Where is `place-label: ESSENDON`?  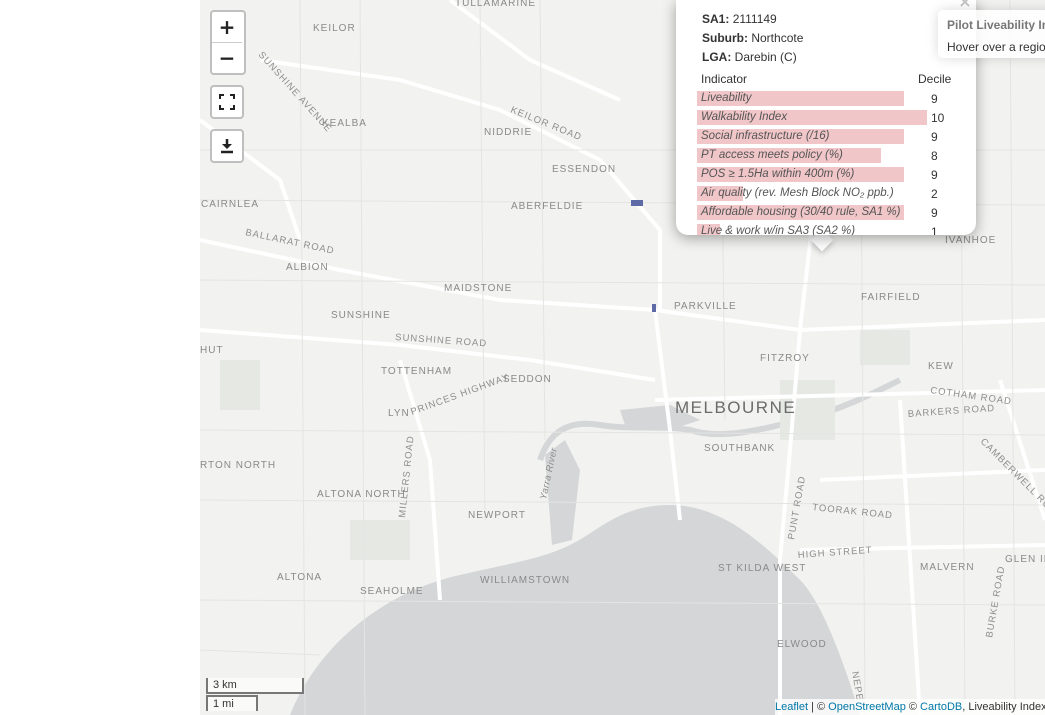 place-label: ESSENDON is located at coordinates (584, 169).